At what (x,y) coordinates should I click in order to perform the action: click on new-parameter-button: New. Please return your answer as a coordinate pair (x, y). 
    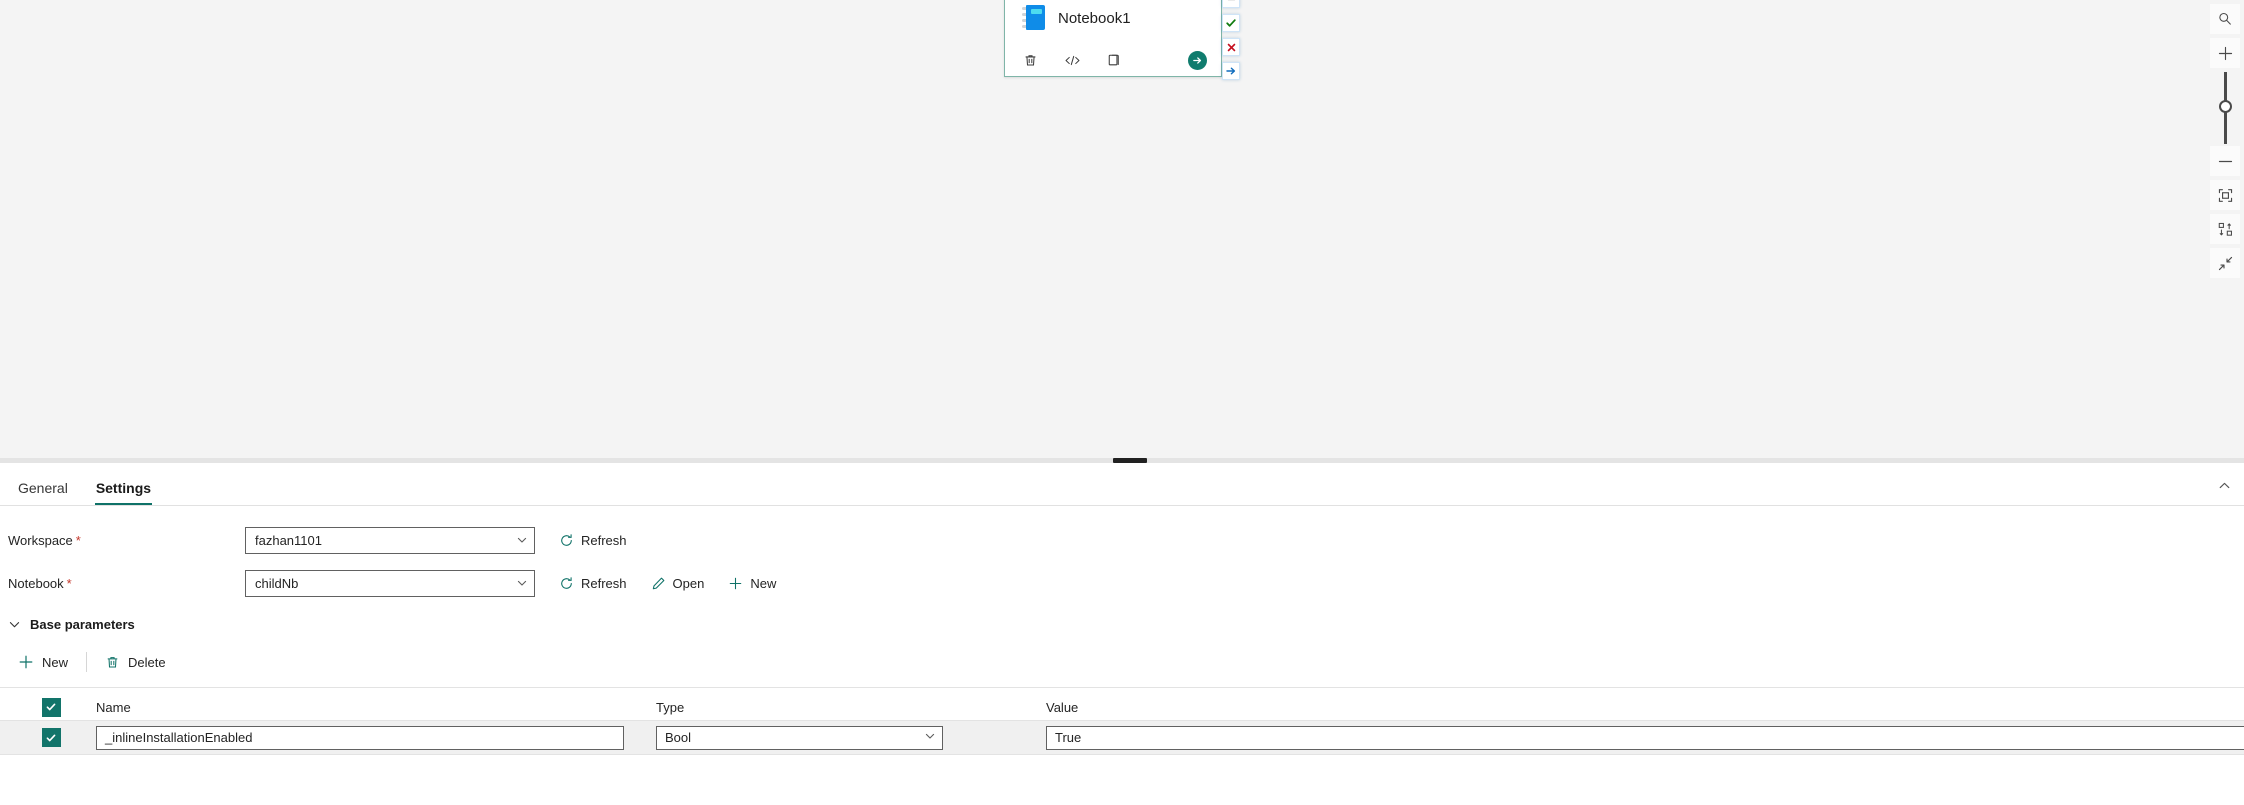
    Looking at the image, I should click on (43, 662).